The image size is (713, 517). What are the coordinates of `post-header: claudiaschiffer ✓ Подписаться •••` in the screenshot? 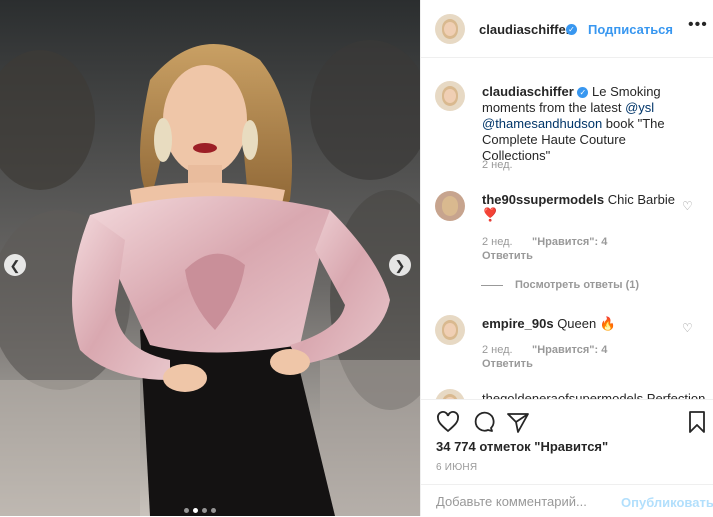 It's located at (567, 29).